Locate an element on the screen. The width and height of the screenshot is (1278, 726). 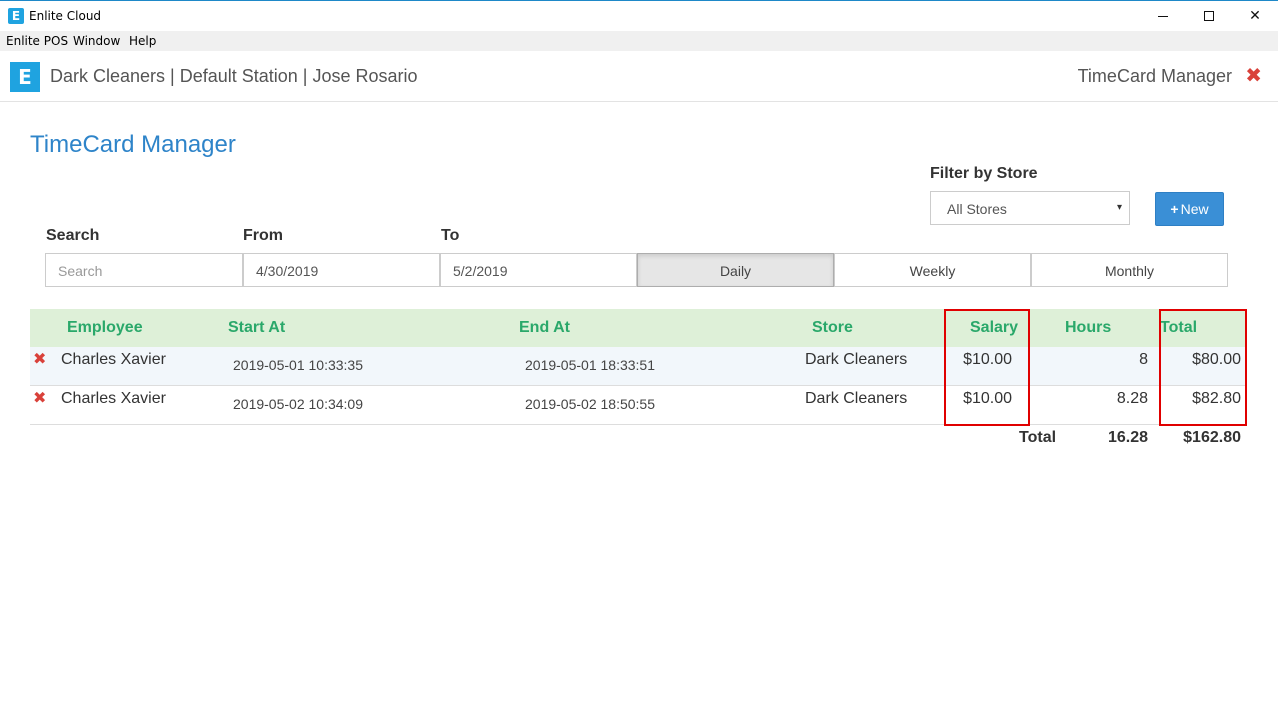
totals-hours: 16.28 is located at coordinates (1127, 437).